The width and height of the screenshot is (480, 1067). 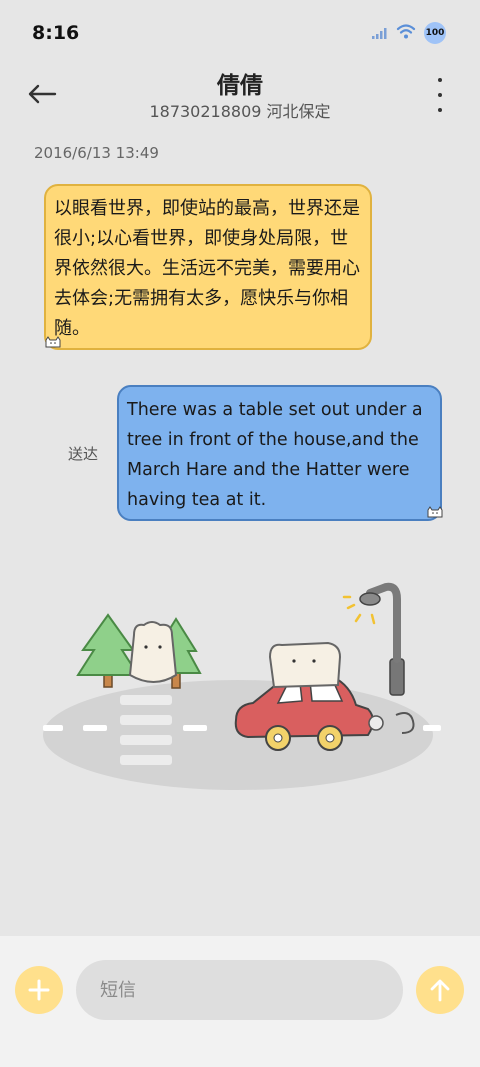 I want to click on contact-name: 倩倩, so click(x=240, y=86).